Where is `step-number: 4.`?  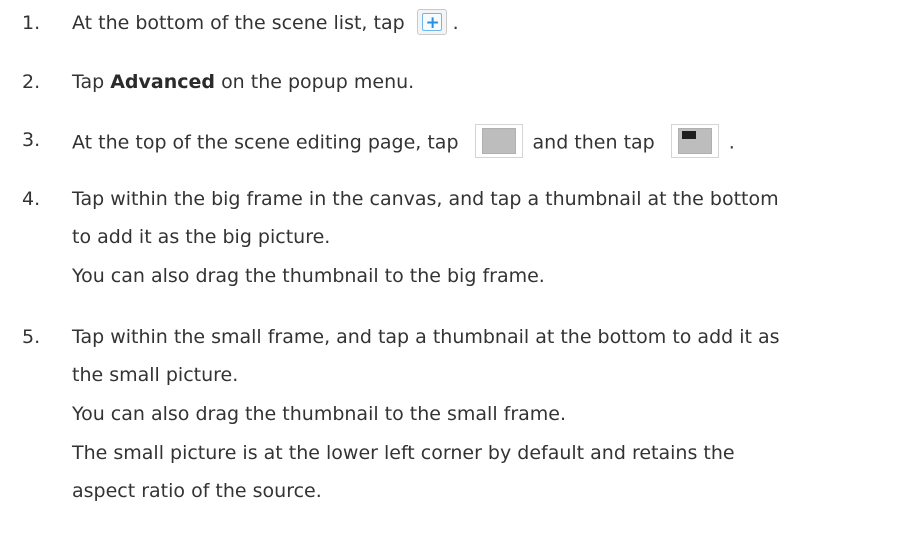 step-number: 4. is located at coordinates (31, 199).